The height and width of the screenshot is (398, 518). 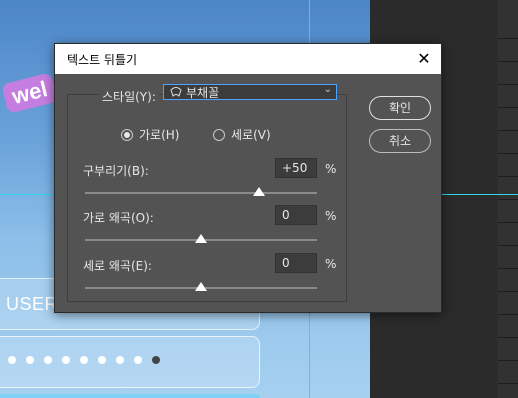 I want to click on radio-vertical: 세로(V), so click(x=242, y=134).